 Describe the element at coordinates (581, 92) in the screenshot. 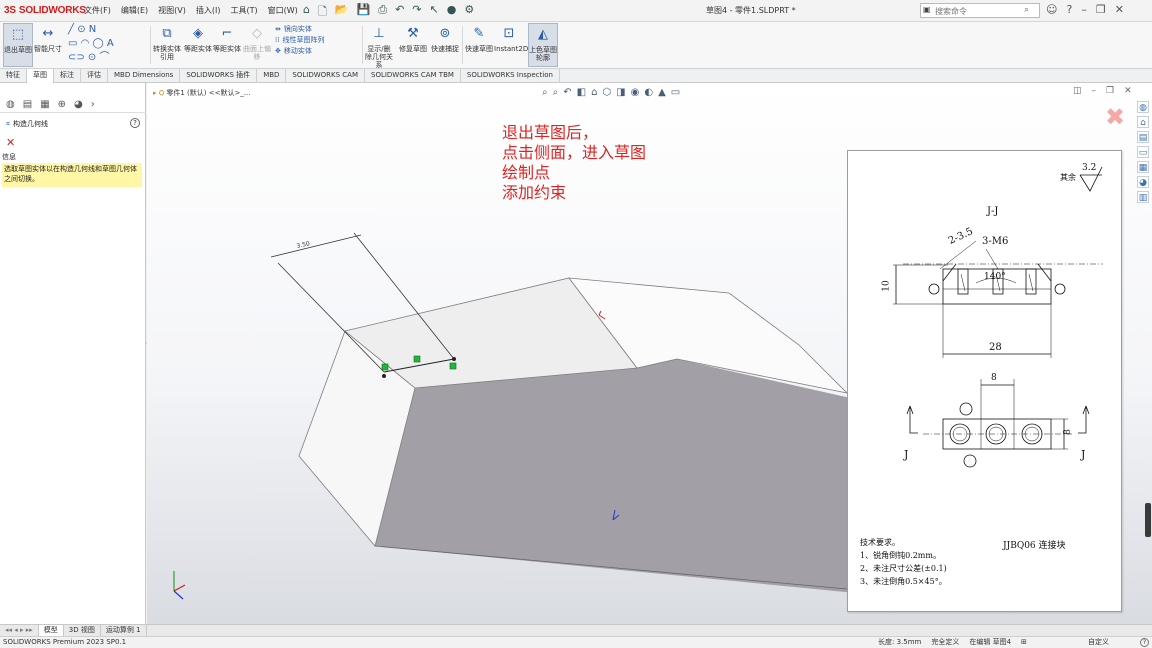

I see `section-view-icon: ◧` at that location.